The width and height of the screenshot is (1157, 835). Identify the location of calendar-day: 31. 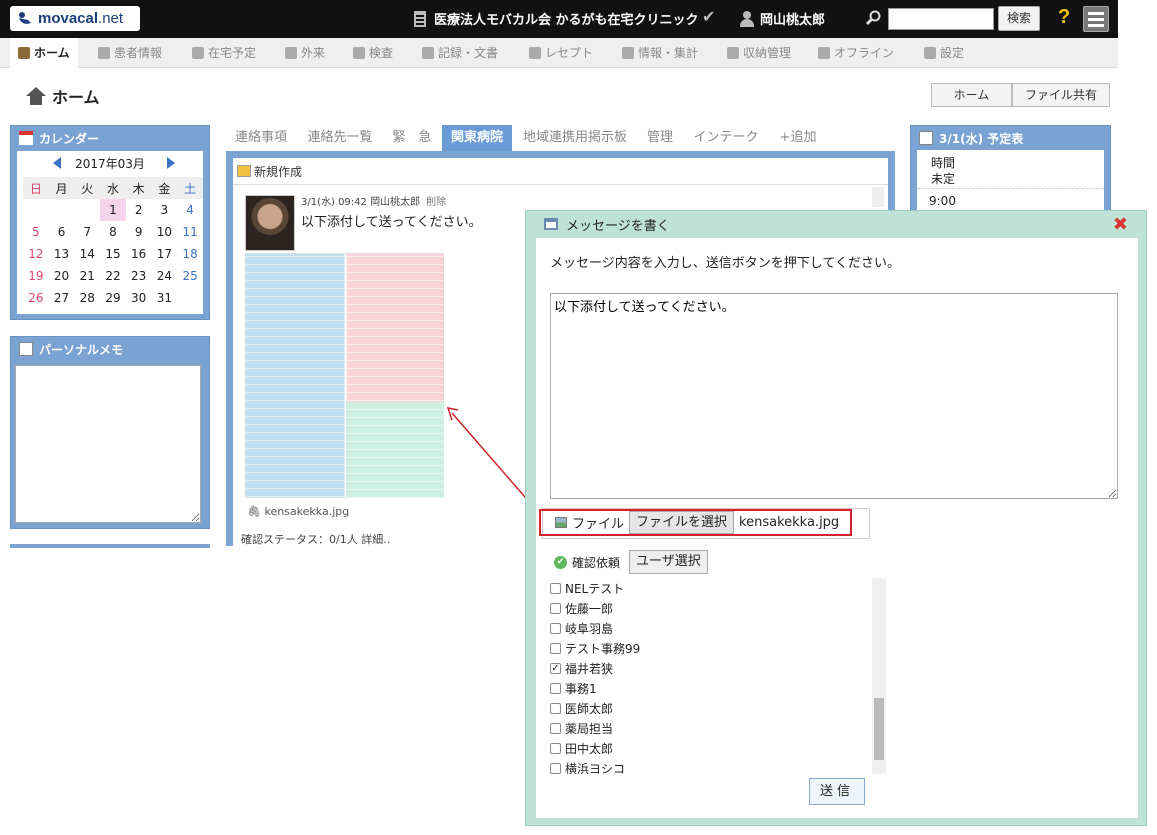
(165, 298).